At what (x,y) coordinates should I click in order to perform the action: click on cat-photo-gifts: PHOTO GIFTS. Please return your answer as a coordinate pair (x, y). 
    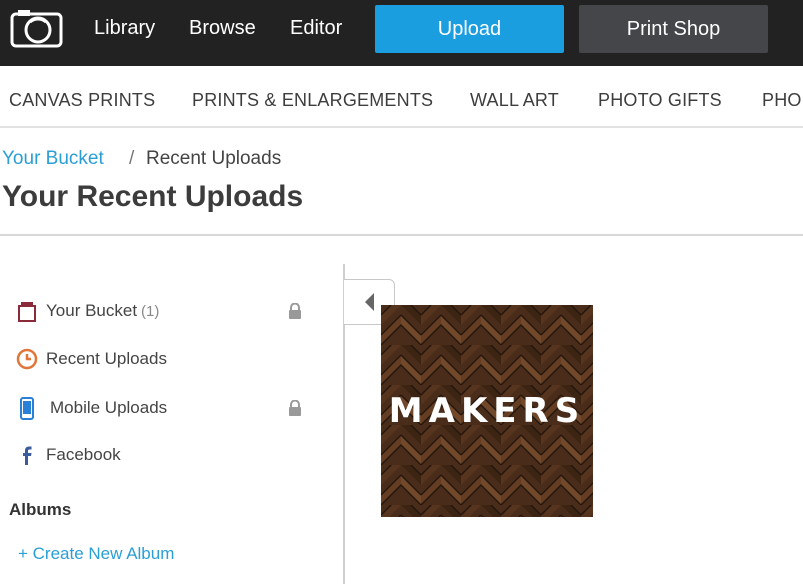
    Looking at the image, I should click on (660, 100).